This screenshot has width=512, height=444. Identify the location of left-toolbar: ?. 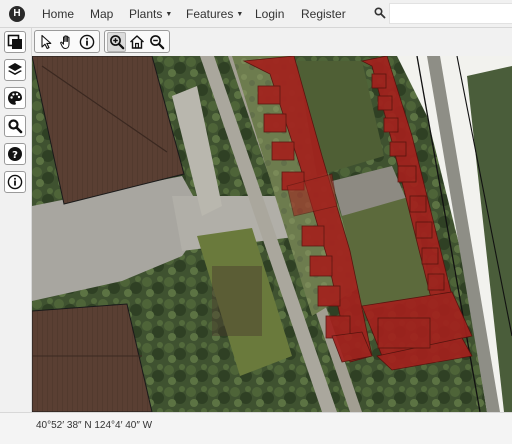
(16, 220).